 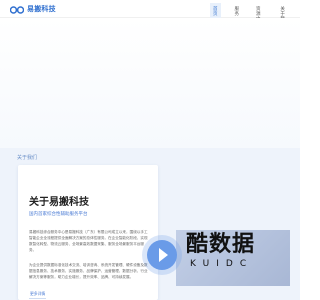 What do you see at coordinates (222, 264) in the screenshot?
I see `watermark-subtext: KUIDC` at bounding box center [222, 264].